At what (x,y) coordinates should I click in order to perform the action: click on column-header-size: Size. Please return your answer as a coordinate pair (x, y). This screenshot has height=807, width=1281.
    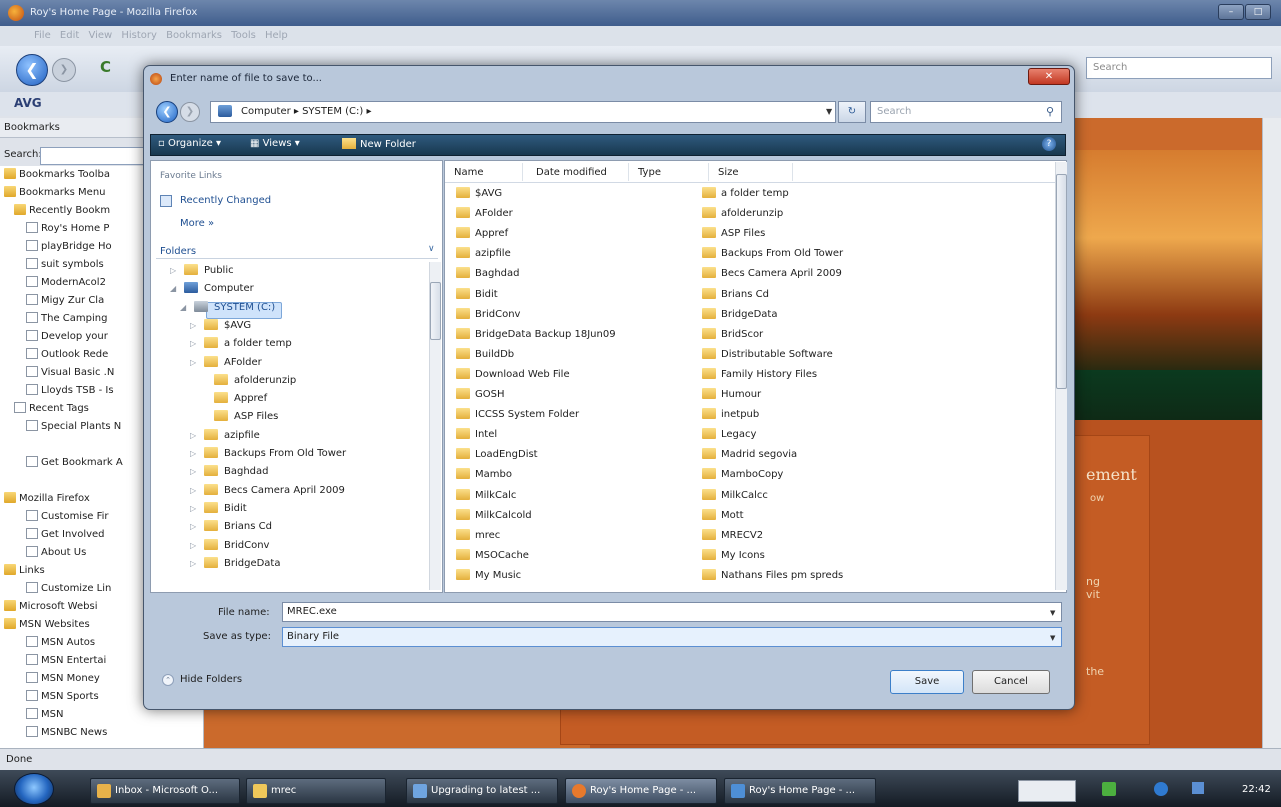
    Looking at the image, I should click on (728, 172).